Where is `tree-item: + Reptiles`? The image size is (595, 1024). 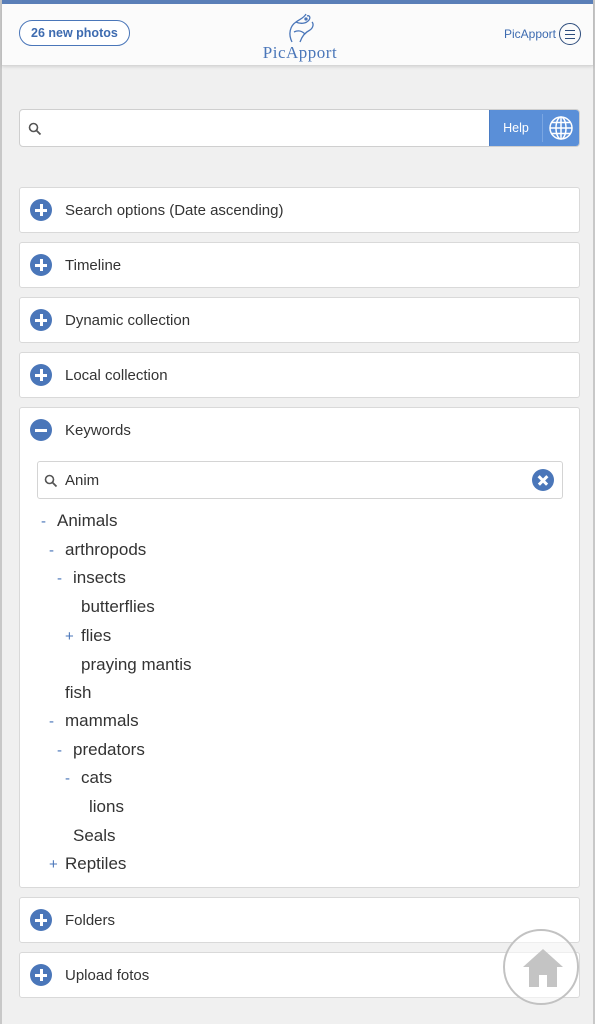
tree-item: + Reptiles is located at coordinates (87, 864).